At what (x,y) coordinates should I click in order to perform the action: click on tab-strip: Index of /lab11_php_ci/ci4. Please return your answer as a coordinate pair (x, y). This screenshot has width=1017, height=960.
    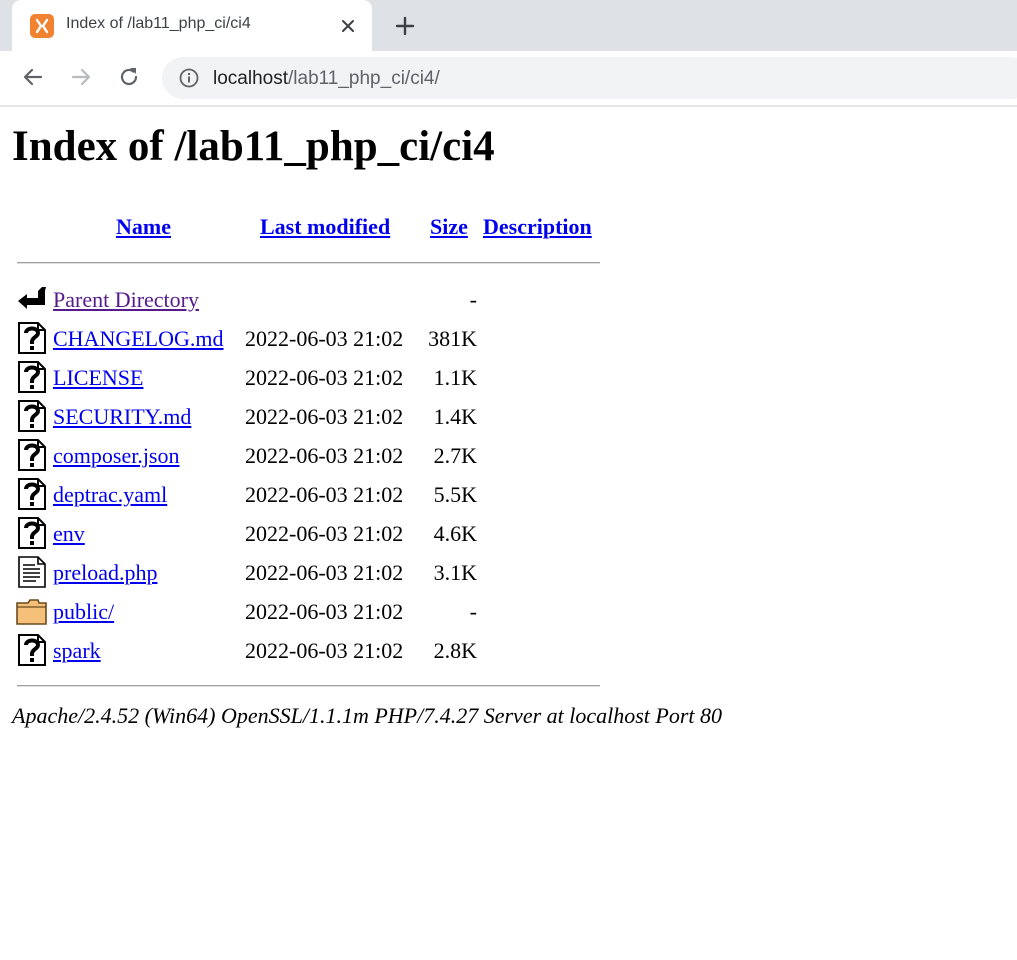
    Looking at the image, I should click on (508, 25).